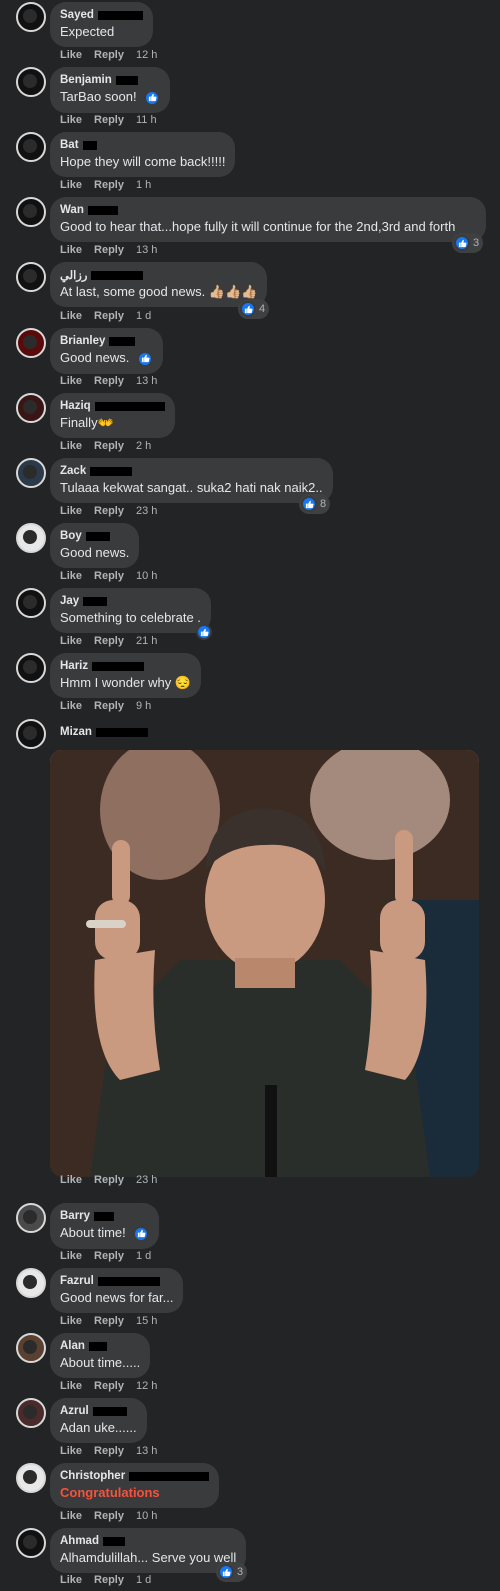 The image size is (500, 1591). I want to click on reaction-count: 8, so click(315, 504).